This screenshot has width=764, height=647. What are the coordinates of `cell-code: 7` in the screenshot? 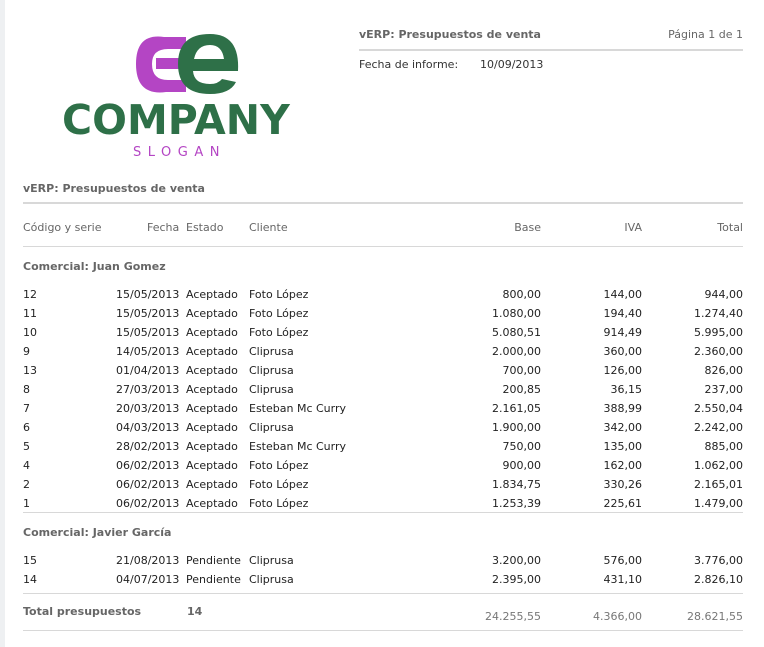 It's located at (26, 408).